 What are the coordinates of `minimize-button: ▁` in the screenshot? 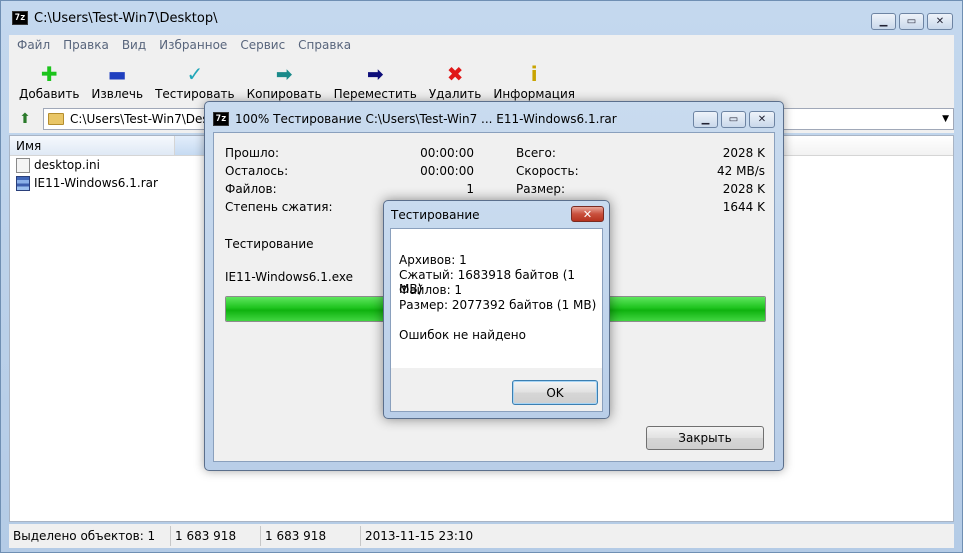 It's located at (883, 21).